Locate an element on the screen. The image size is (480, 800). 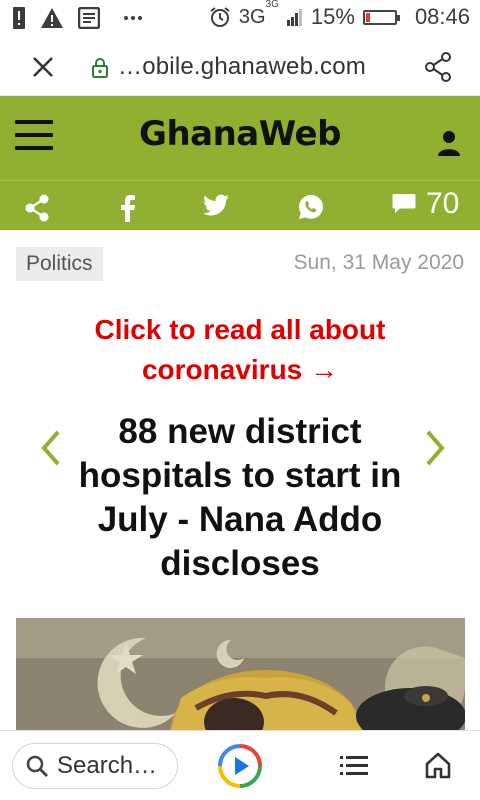
article-photo is located at coordinates (240, 674).